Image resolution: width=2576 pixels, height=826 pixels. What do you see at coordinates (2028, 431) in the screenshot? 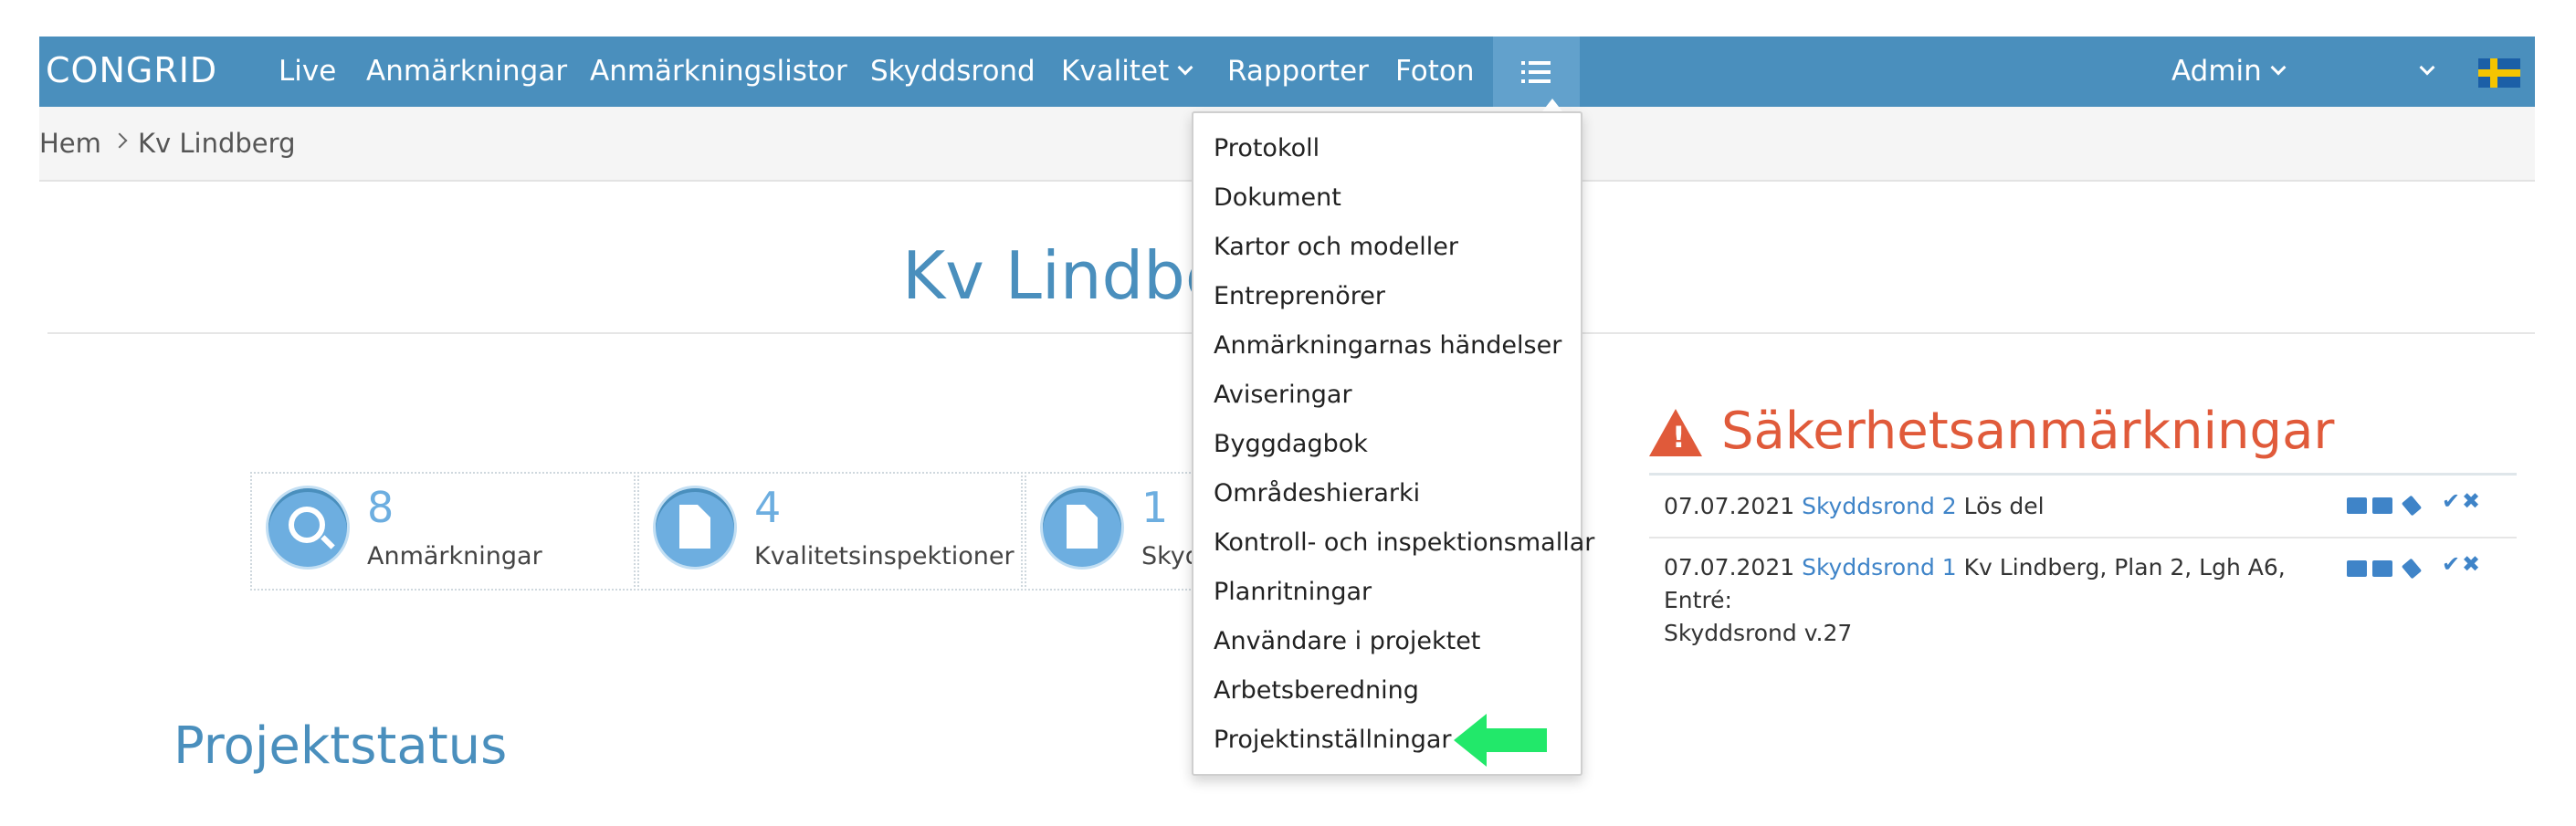
I see `safety-title: Säkerhetsanmärkningar` at bounding box center [2028, 431].